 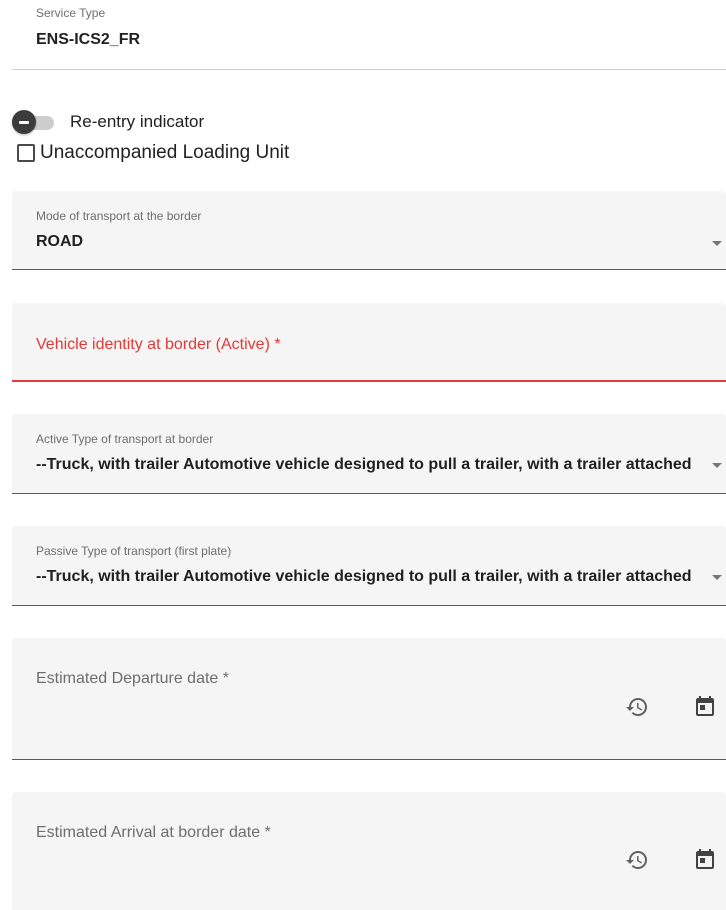 I want to click on mode-of-transport-select: Mode of transport at the border ROAD, so click(x=369, y=230).